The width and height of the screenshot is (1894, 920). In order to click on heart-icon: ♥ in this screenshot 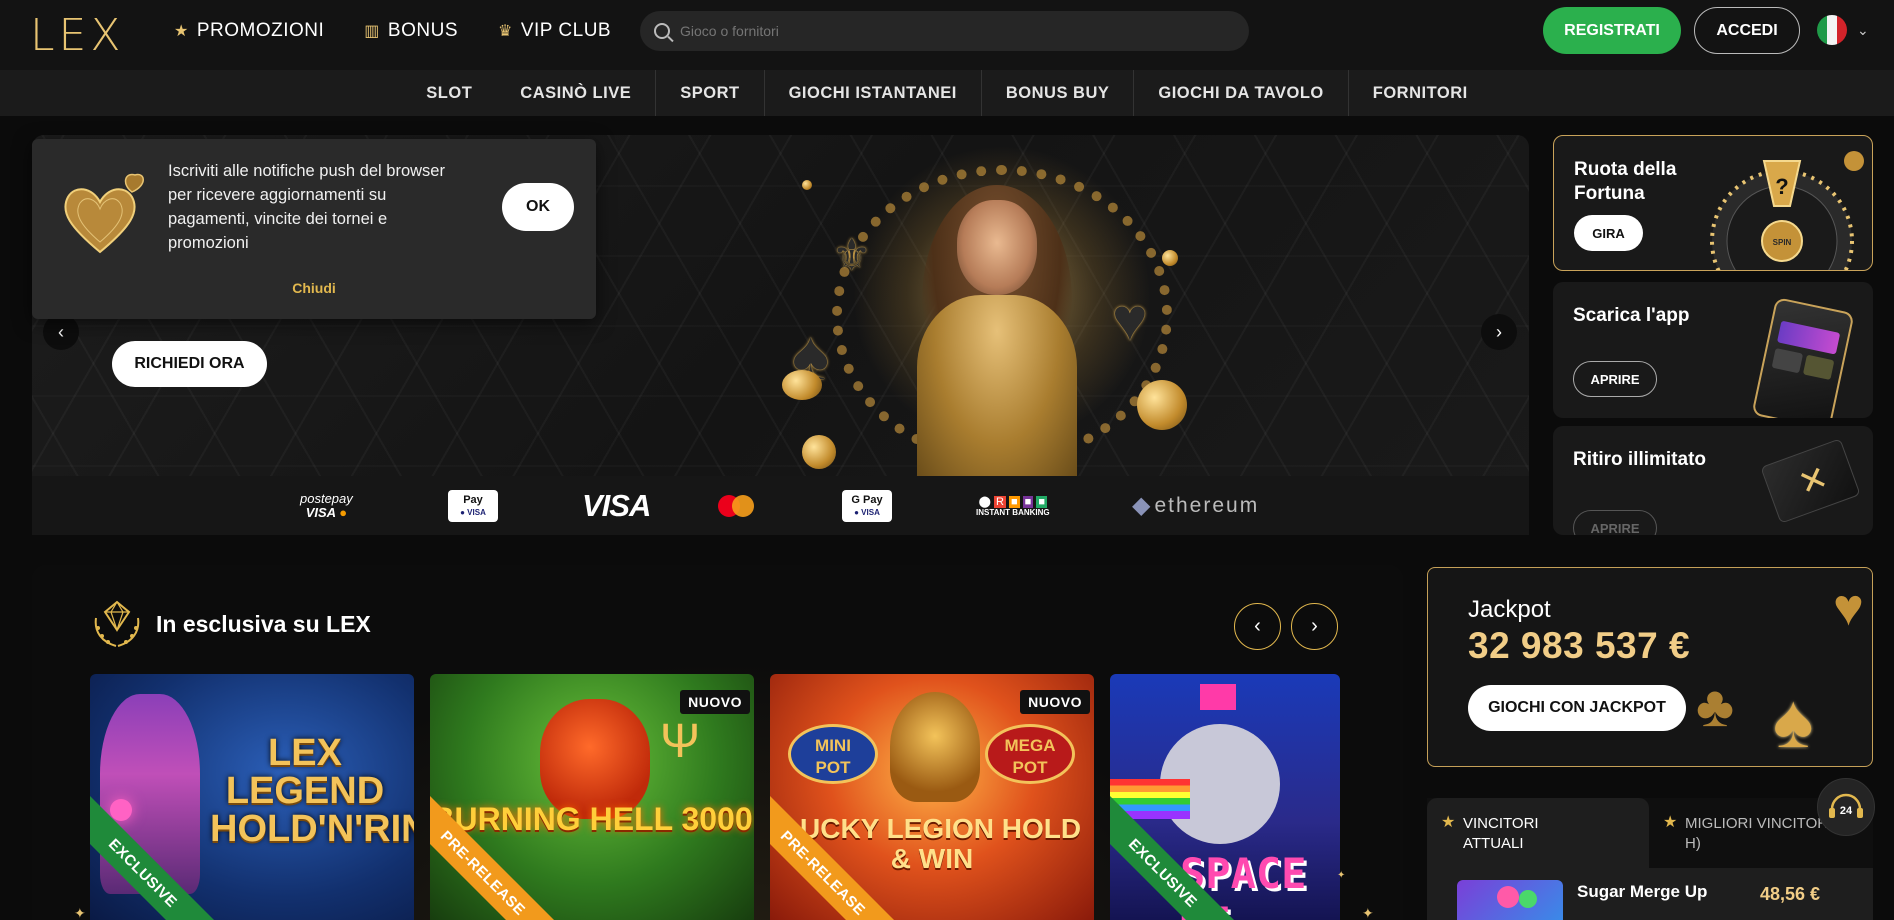, I will do `click(1130, 319)`.